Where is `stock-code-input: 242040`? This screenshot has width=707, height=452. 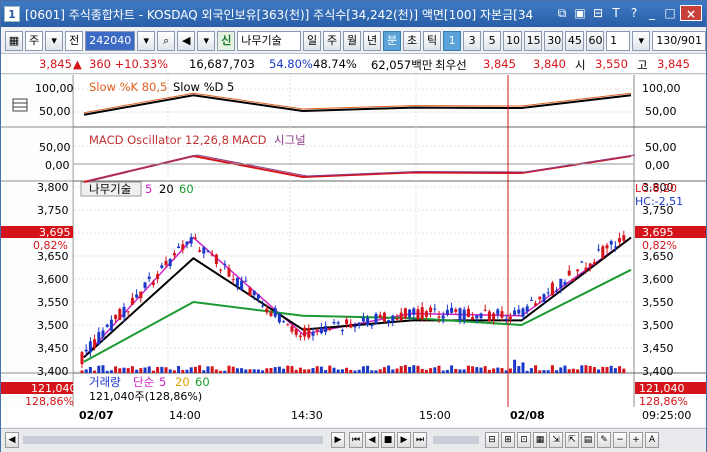
stock-code-input: 242040 is located at coordinates (110, 40).